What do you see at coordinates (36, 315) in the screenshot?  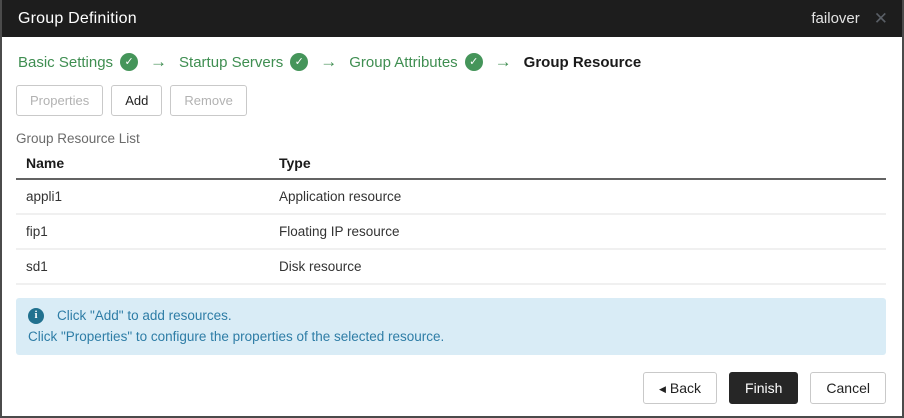 I see `info-icon: i` at bounding box center [36, 315].